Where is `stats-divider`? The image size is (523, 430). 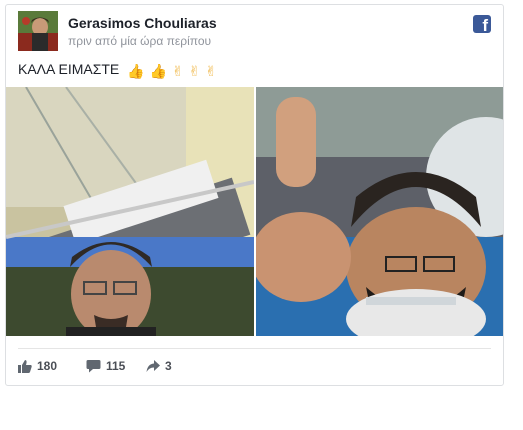 stats-divider is located at coordinates (254, 348).